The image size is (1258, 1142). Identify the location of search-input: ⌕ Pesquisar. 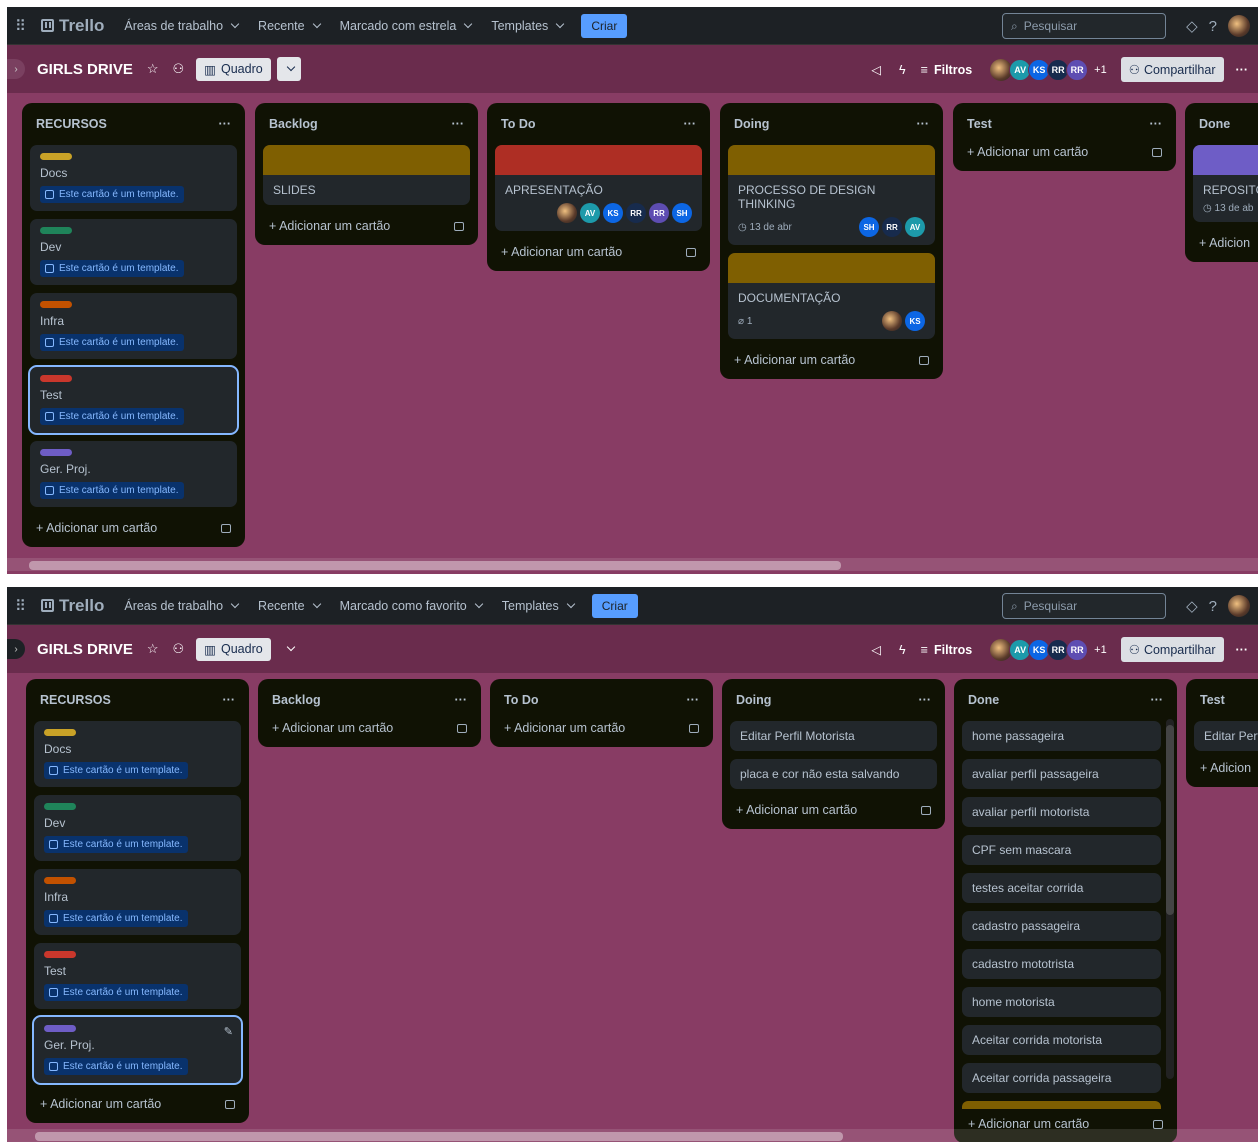
(1084, 26).